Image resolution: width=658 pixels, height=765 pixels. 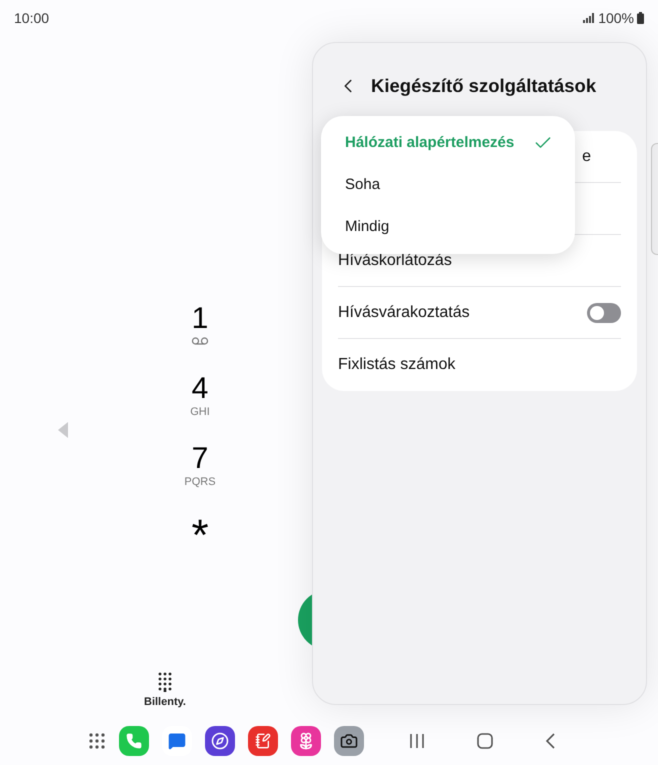 I want to click on keypad-icon, so click(x=165, y=682).